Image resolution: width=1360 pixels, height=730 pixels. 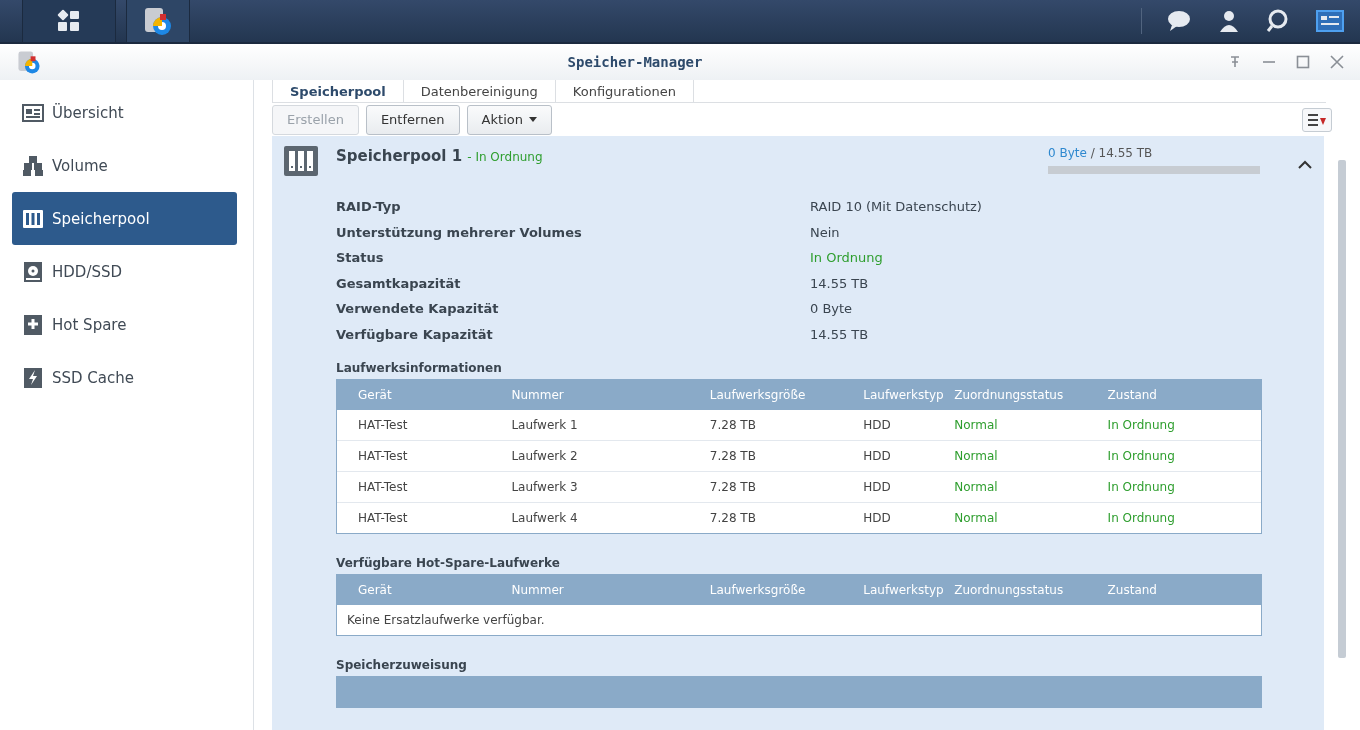 What do you see at coordinates (1278, 21) in the screenshot?
I see `search-icon` at bounding box center [1278, 21].